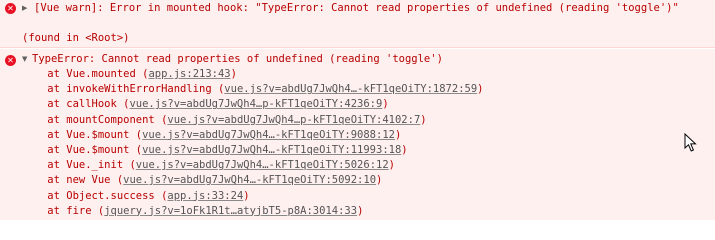  What do you see at coordinates (73, 180) in the screenshot?
I see `stack-frame-function: at new Vue (` at bounding box center [73, 180].